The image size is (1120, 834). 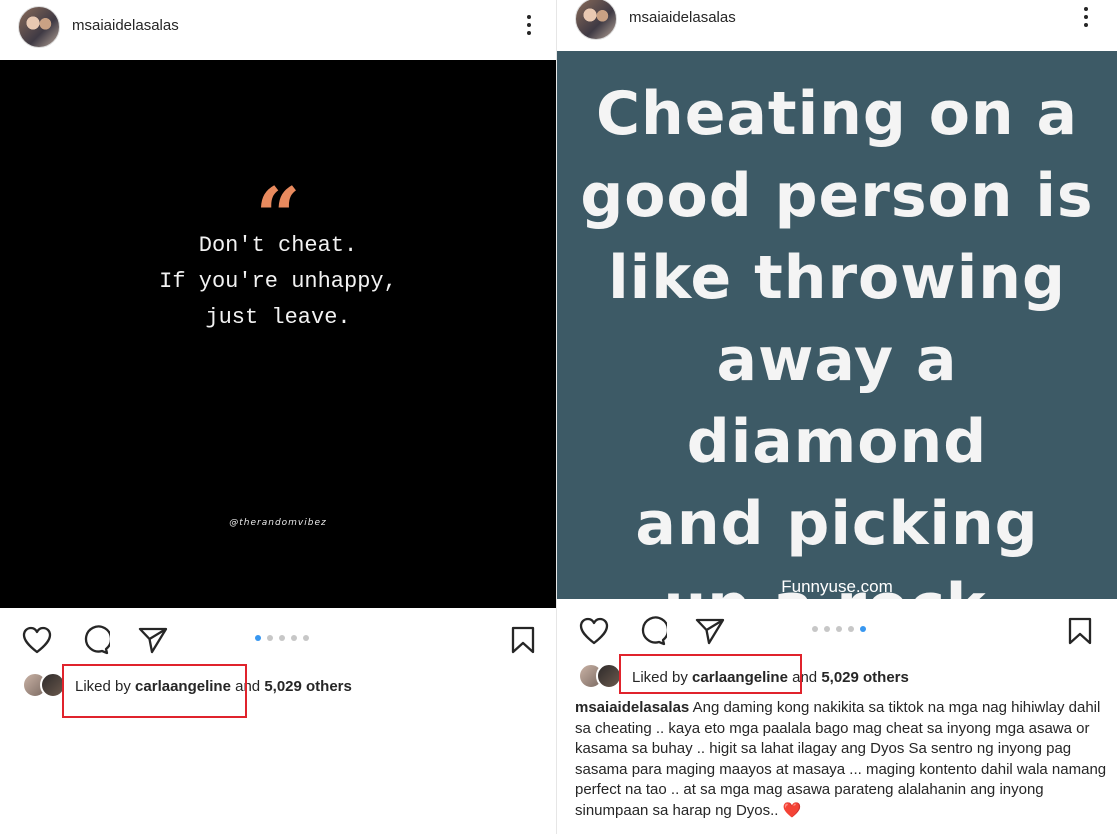 What do you see at coordinates (837, 114) in the screenshot?
I see `quote-line: Cheating on a` at bounding box center [837, 114].